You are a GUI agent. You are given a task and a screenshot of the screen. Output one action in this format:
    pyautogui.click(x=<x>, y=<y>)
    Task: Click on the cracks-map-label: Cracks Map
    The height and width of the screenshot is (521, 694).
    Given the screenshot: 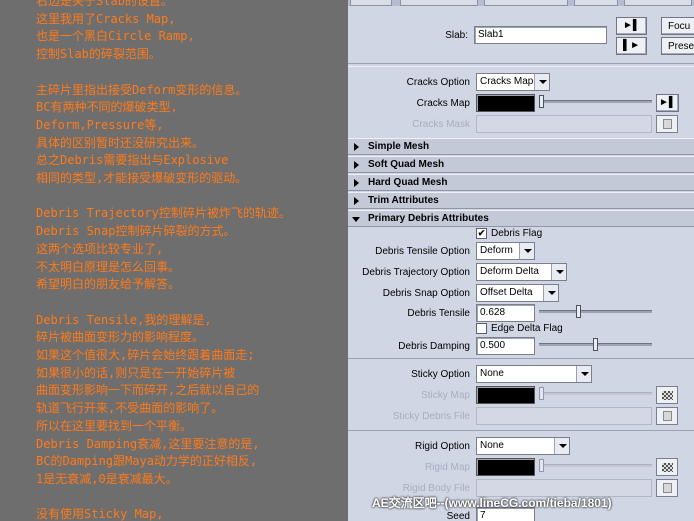 What is the action you would take?
    pyautogui.click(x=443, y=103)
    